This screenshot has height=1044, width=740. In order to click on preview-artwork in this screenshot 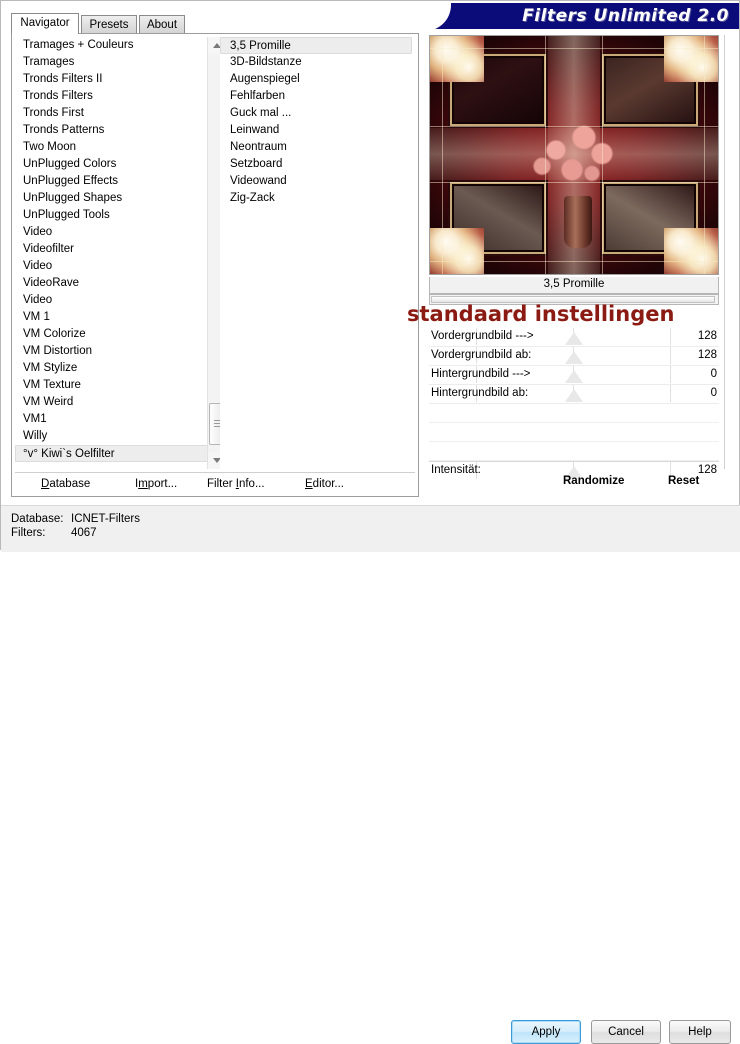, I will do `click(574, 155)`.